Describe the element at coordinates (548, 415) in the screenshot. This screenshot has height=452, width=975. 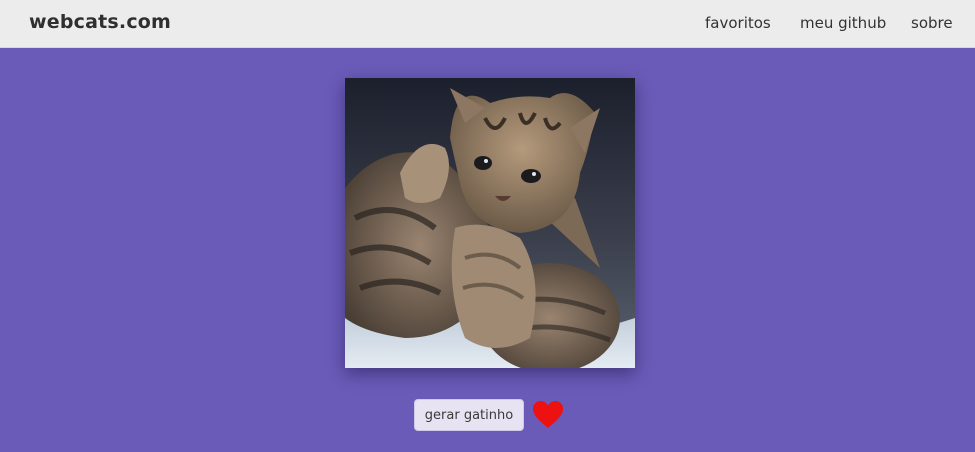
I see `heart-icon` at that location.